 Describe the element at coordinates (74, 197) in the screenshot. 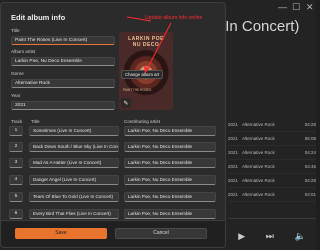

I see `track-title-field: Tears Of Blue To Gold (Live In Concert)` at that location.